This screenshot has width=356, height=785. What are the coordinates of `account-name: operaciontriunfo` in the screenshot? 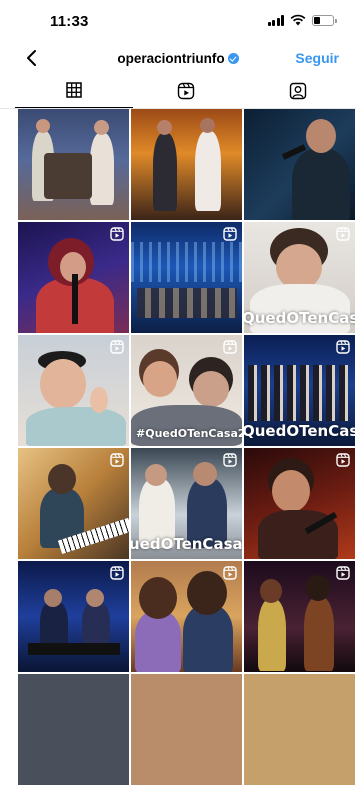 It's located at (171, 58).